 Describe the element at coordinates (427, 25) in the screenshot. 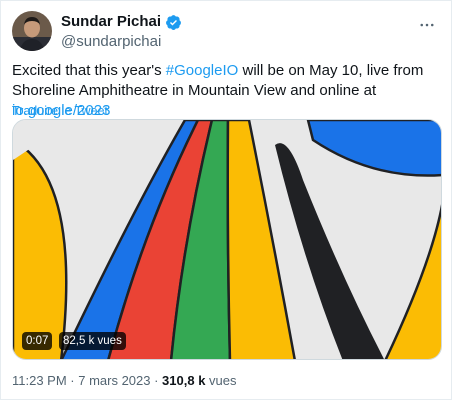

I see `more-horizontal-icon` at that location.